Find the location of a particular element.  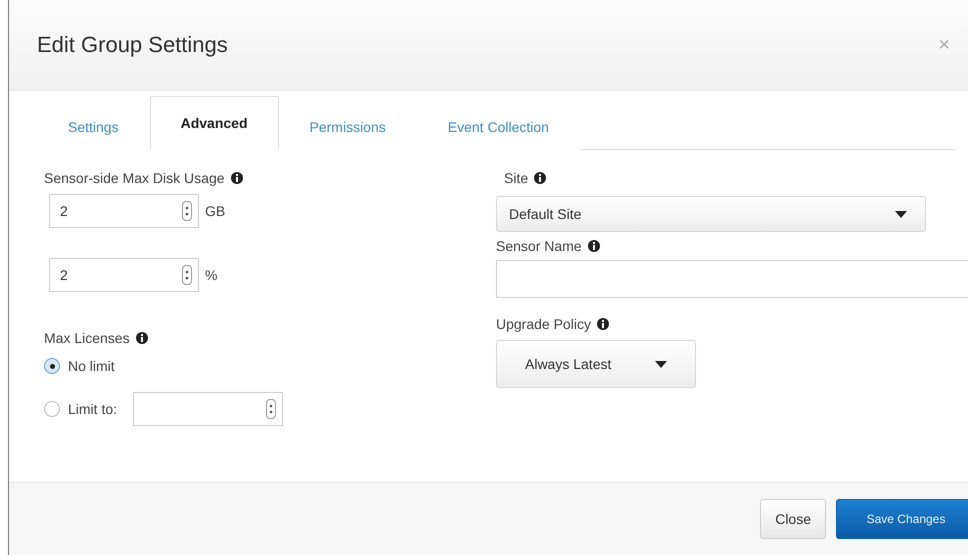

radio-label: Limit to: is located at coordinates (93, 409).